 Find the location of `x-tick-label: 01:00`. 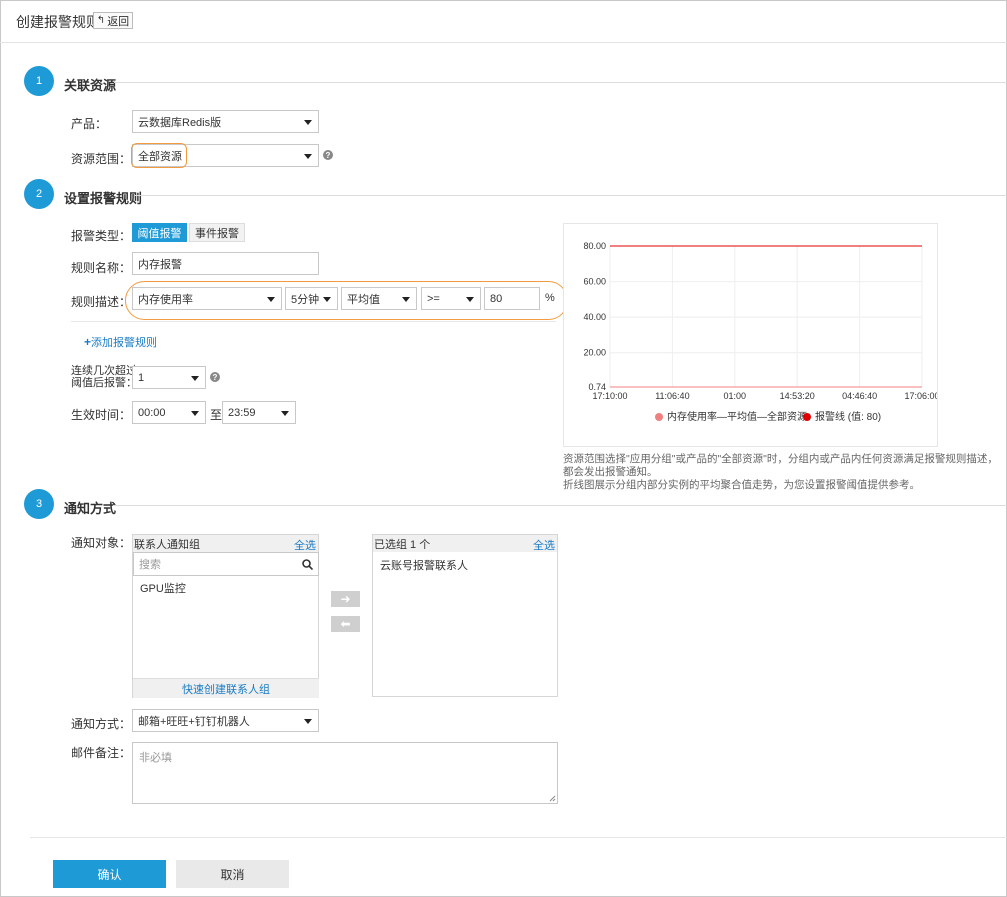

x-tick-label: 01:00 is located at coordinates (735, 396).